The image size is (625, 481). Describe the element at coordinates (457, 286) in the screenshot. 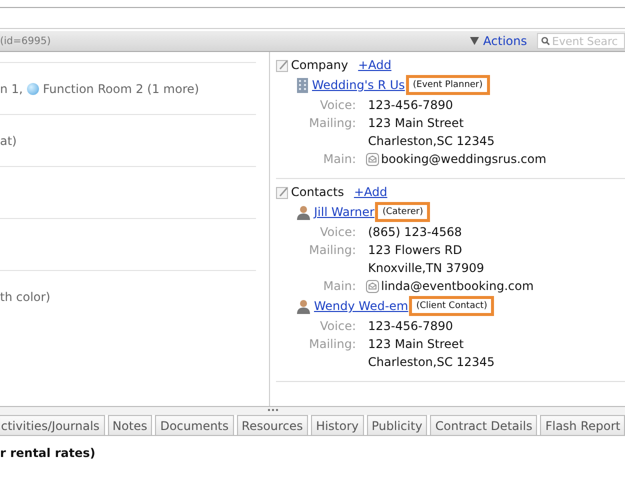

I see `field-value: linda@eventbooking.com` at that location.